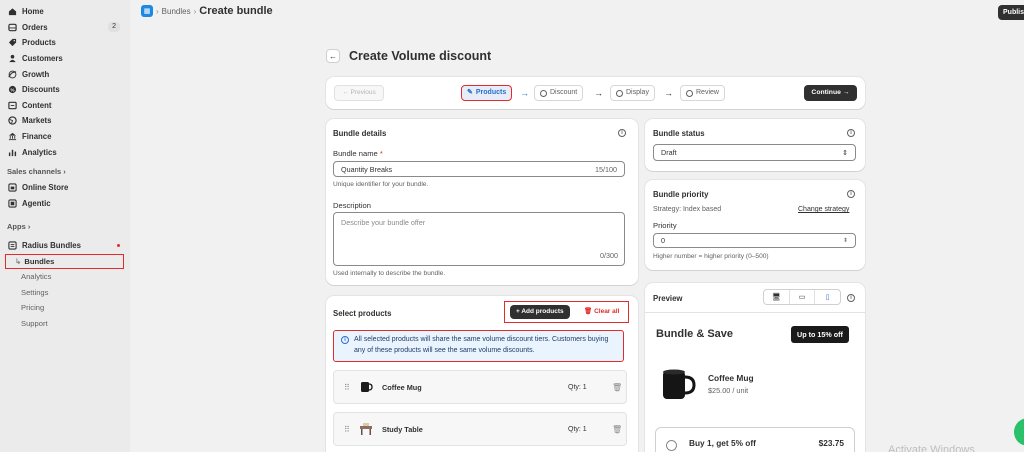 The image size is (1024, 452). Describe the element at coordinates (681, 194) in the screenshot. I see `bundle-priority-title: Bundle priority` at that location.